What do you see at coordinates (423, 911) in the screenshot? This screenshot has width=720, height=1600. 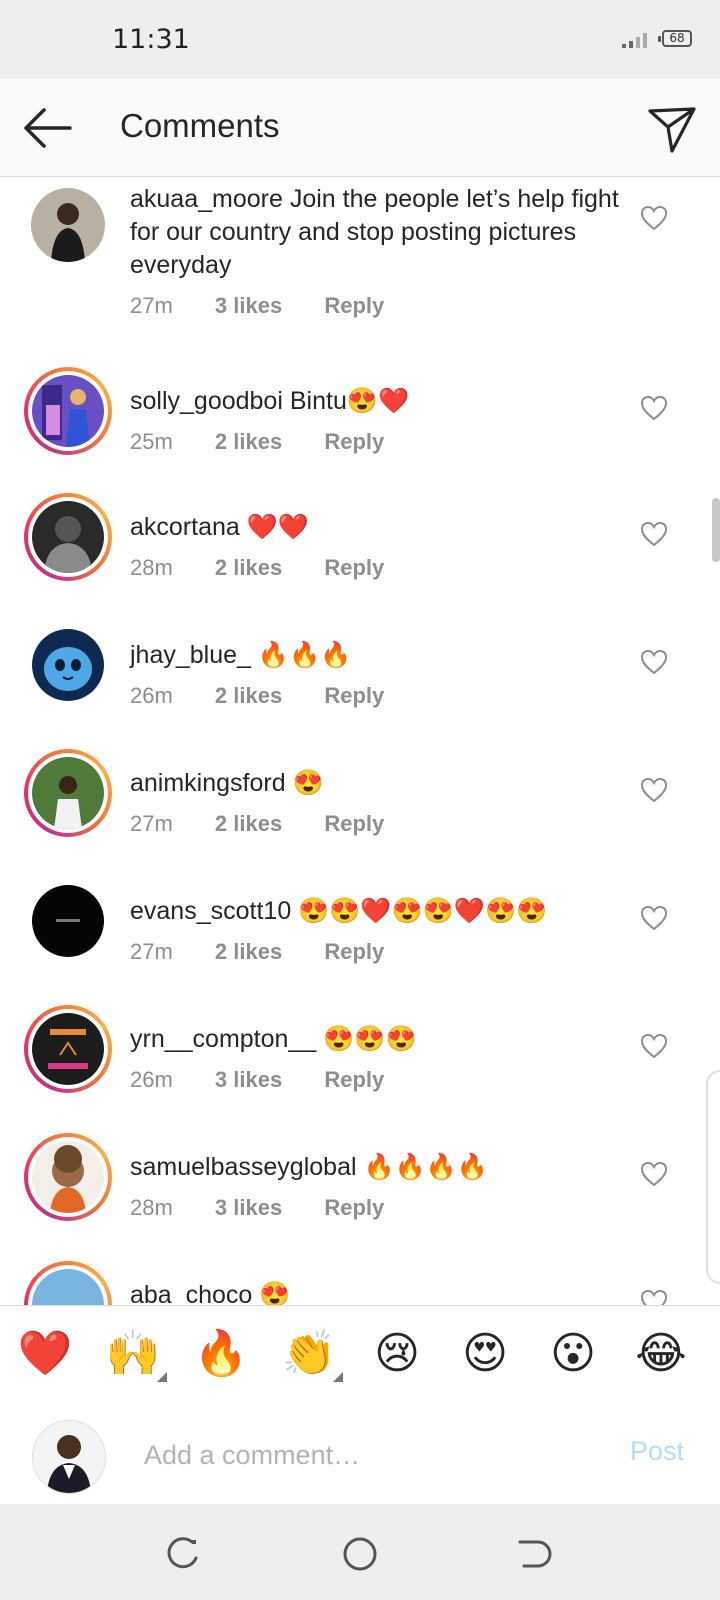 I see `comment-message: 😍😍❤️😍😍❤️😍😍` at bounding box center [423, 911].